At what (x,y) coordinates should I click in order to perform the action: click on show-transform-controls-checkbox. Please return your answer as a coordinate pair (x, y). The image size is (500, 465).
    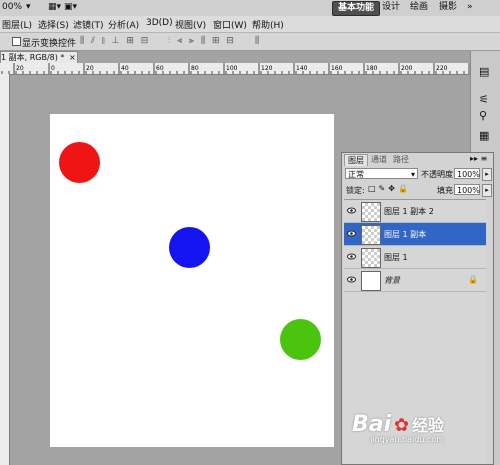
    Looking at the image, I should click on (16, 41).